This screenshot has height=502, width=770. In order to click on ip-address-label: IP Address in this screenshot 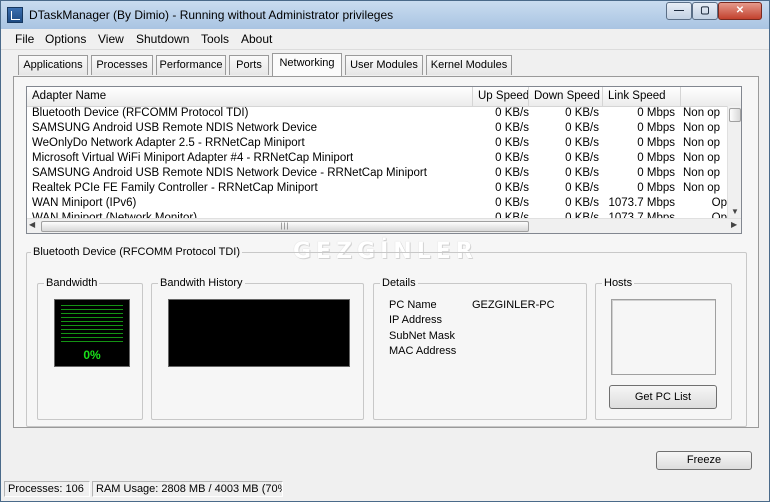, I will do `click(415, 320)`.